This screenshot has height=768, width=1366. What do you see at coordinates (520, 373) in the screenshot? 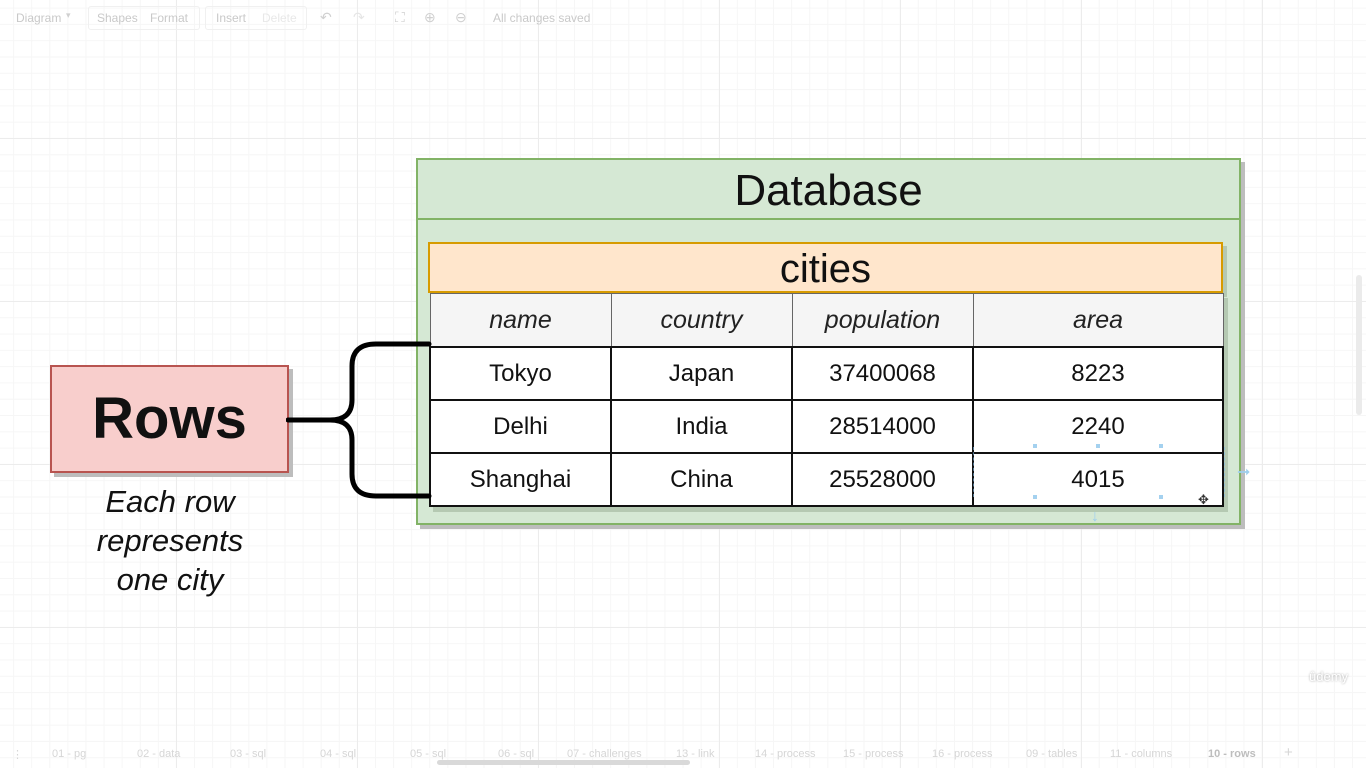
I see `table-cell: Tokyo` at bounding box center [520, 373].